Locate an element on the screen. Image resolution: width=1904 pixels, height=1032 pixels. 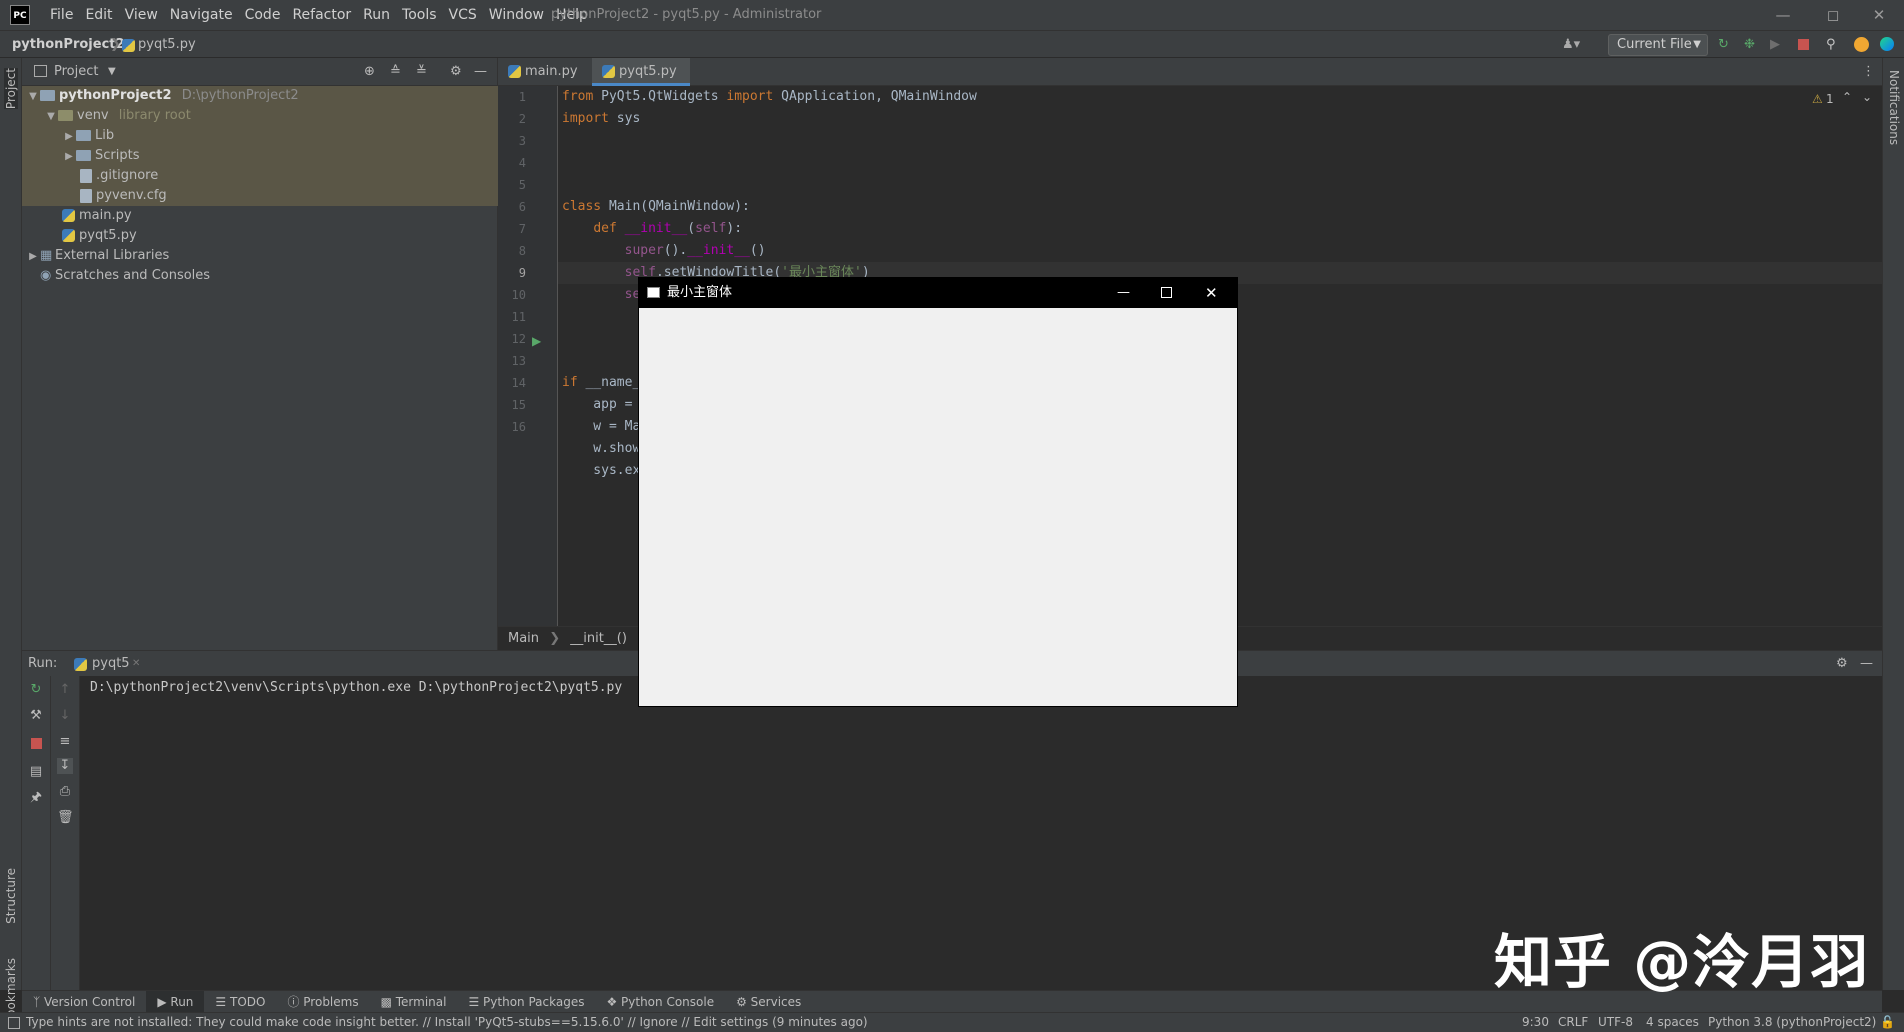
collapse-all-icon: ≚ is located at coordinates (421, 72).